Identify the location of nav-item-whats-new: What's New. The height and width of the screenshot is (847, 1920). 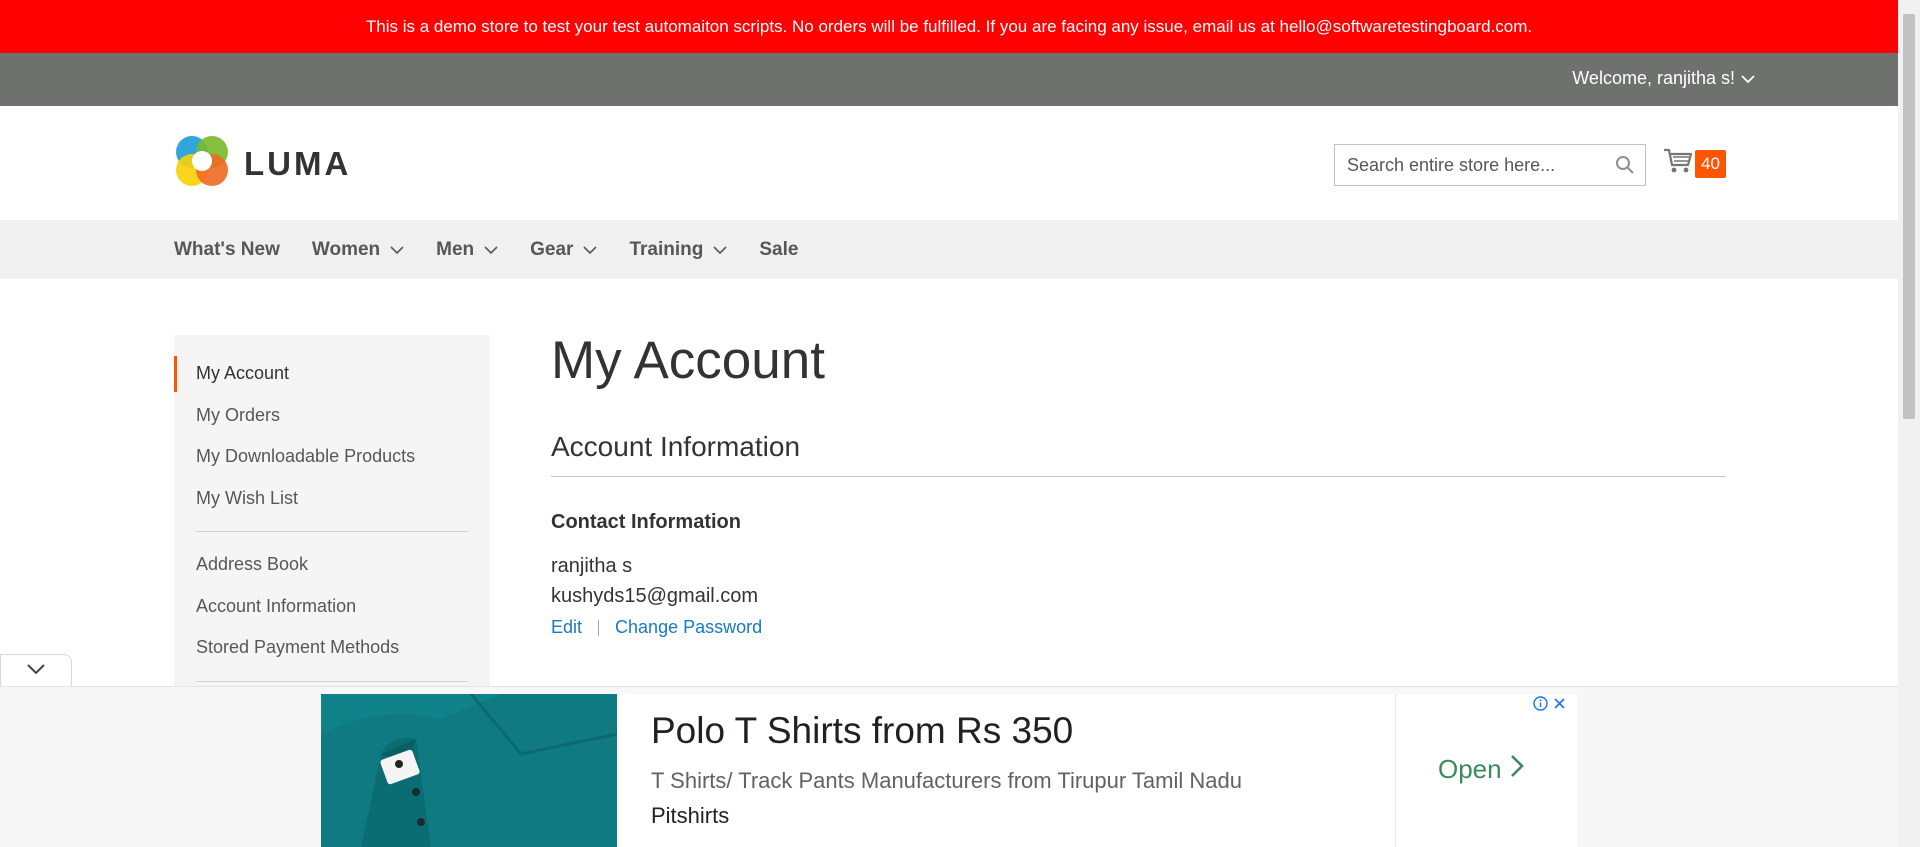
(227, 250).